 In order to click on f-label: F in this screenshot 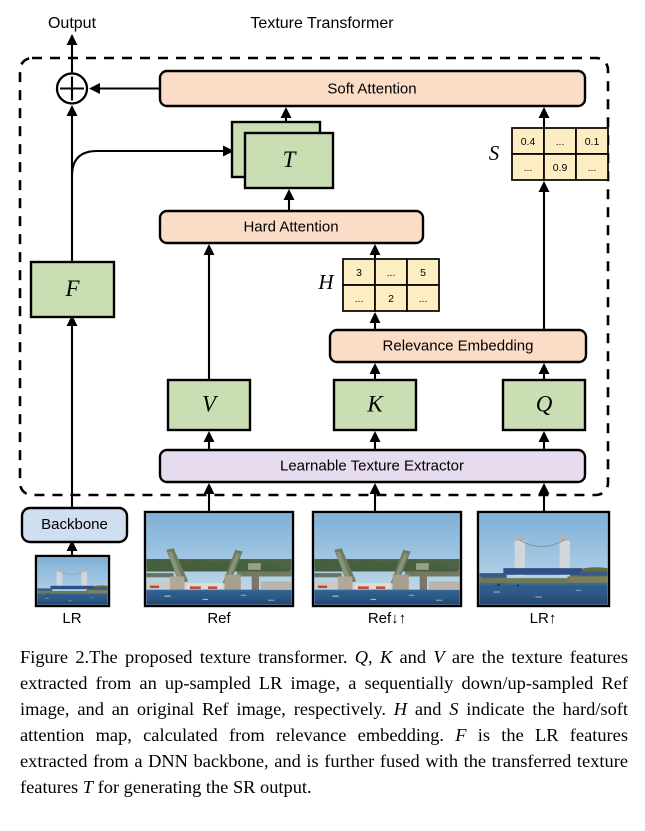, I will do `click(72, 288)`.